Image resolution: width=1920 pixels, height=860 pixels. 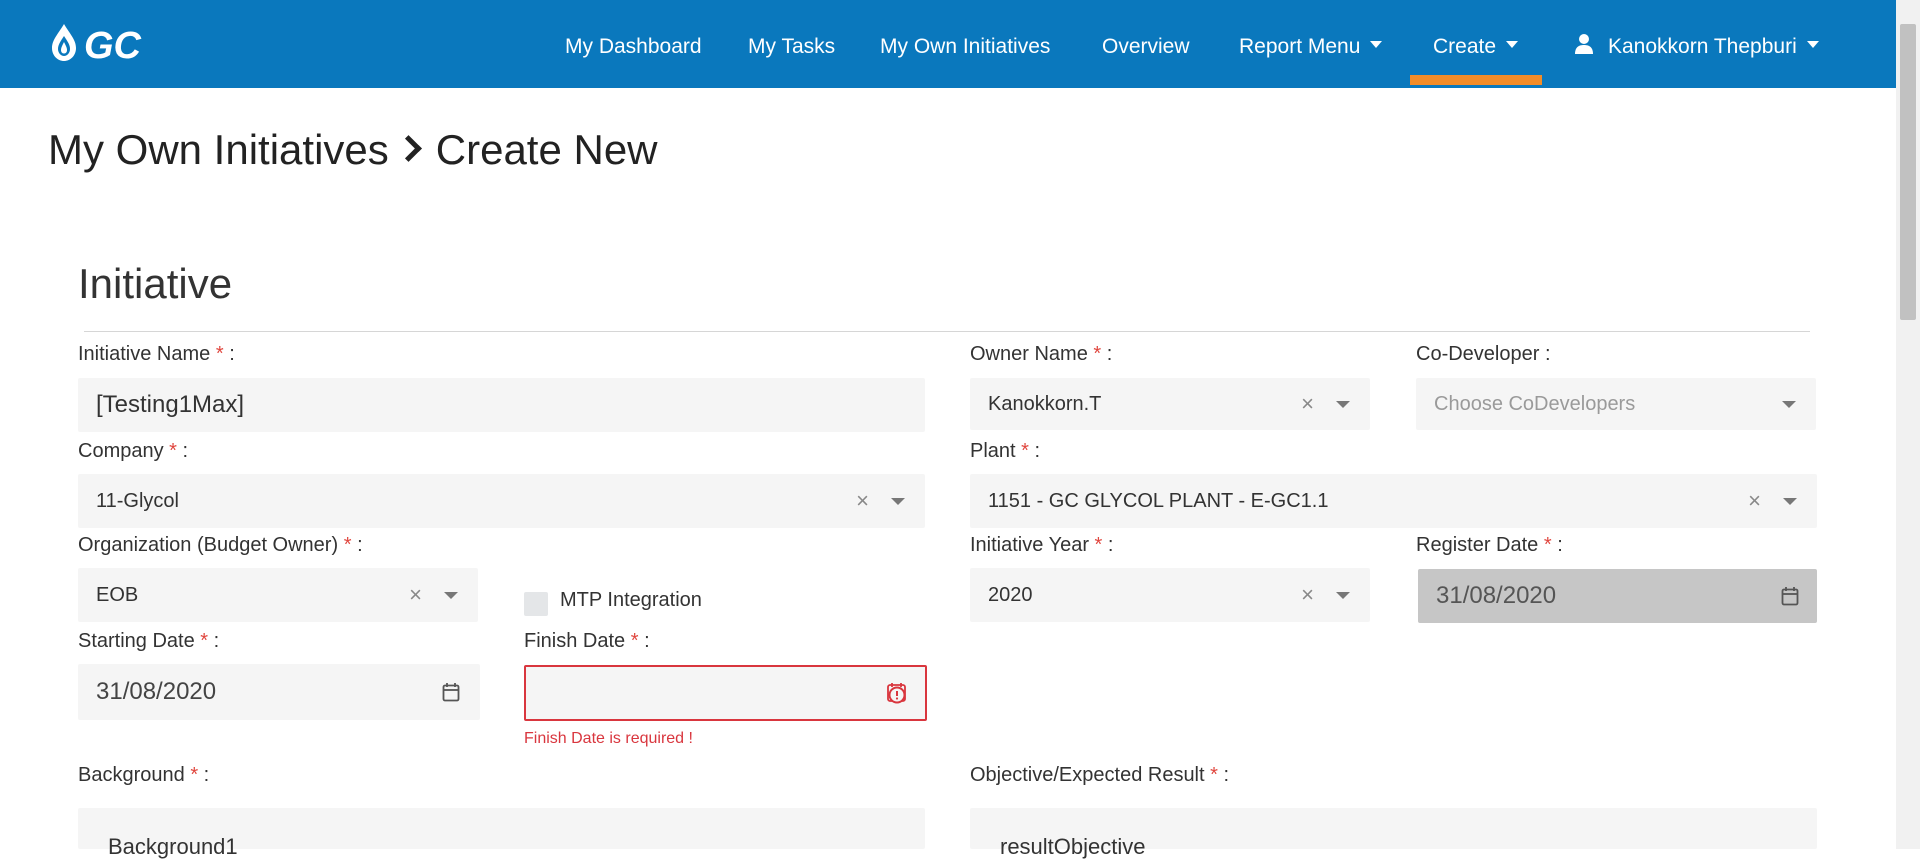 What do you see at coordinates (1300, 46) in the screenshot?
I see `nav-report-menu-label: Report Menu` at bounding box center [1300, 46].